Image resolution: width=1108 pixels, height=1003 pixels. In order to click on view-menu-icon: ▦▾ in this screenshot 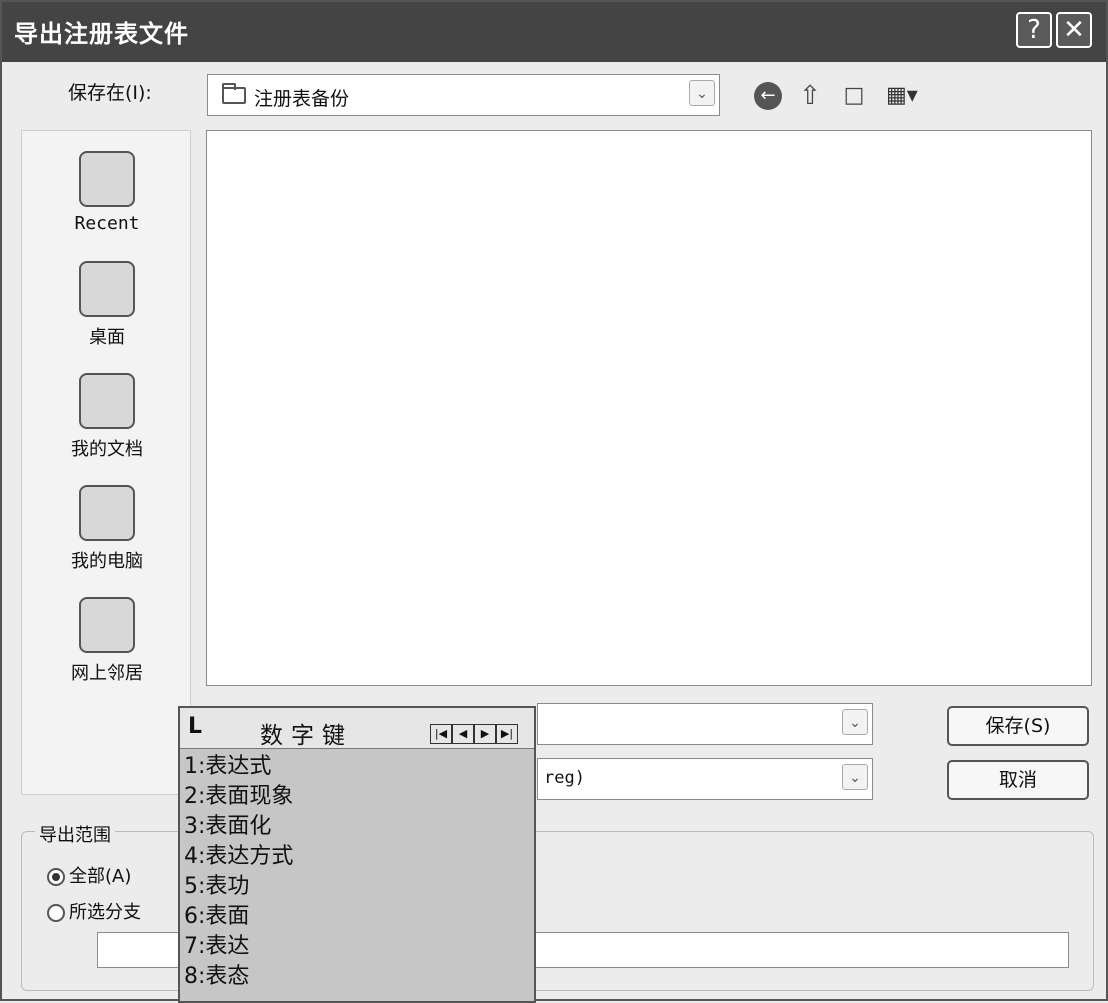, I will do `click(906, 96)`.